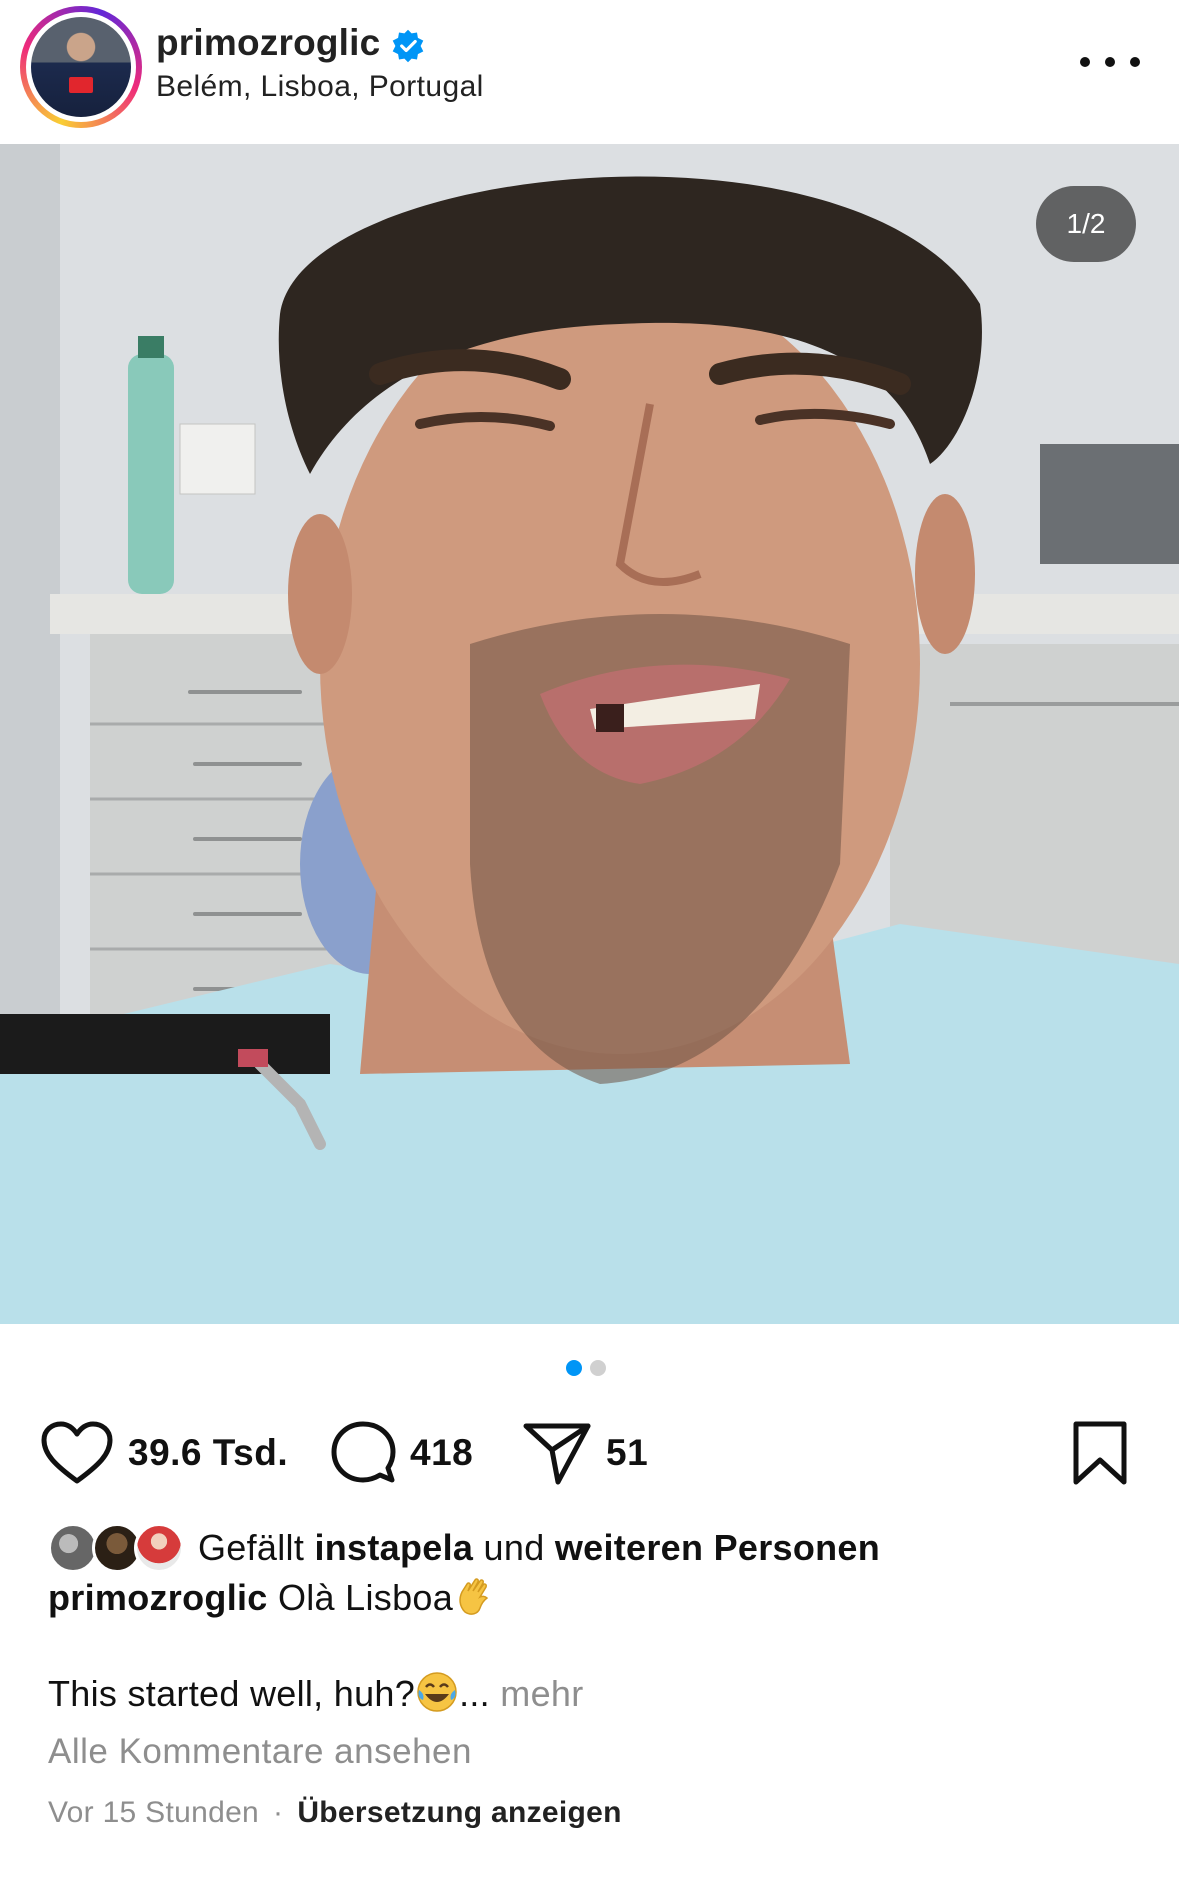 The image size is (1179, 1879). I want to click on bookmark-icon, so click(1100, 1453).